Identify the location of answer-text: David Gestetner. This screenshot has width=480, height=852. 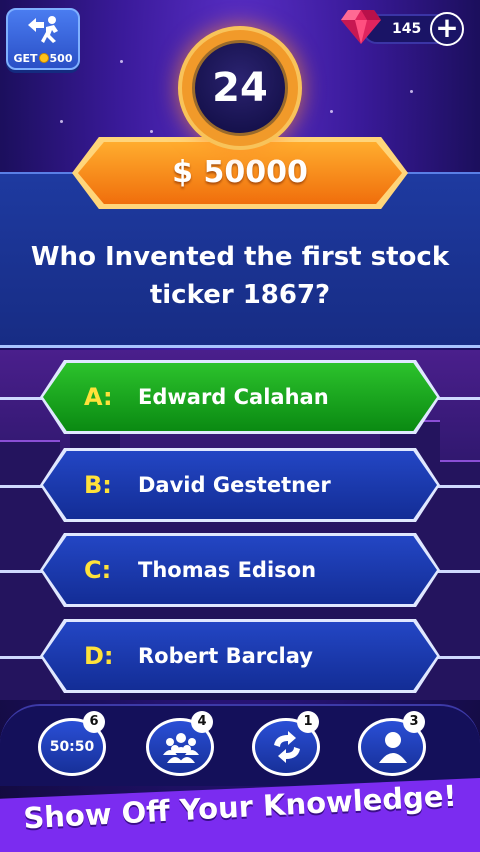
(234, 485).